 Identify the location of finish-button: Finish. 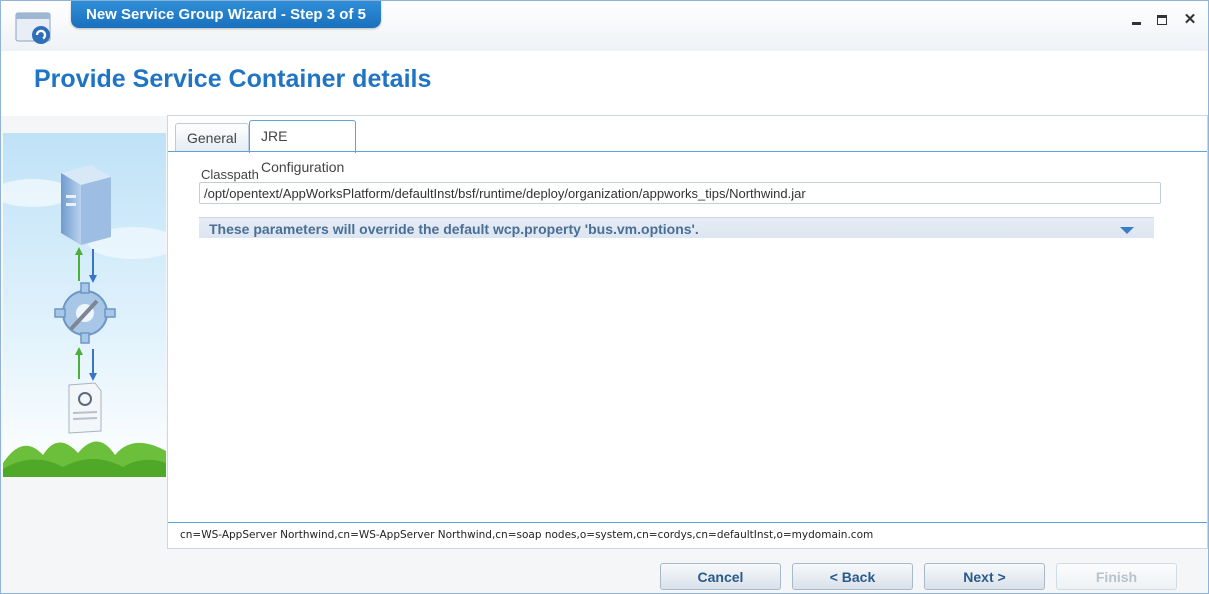
(1116, 576).